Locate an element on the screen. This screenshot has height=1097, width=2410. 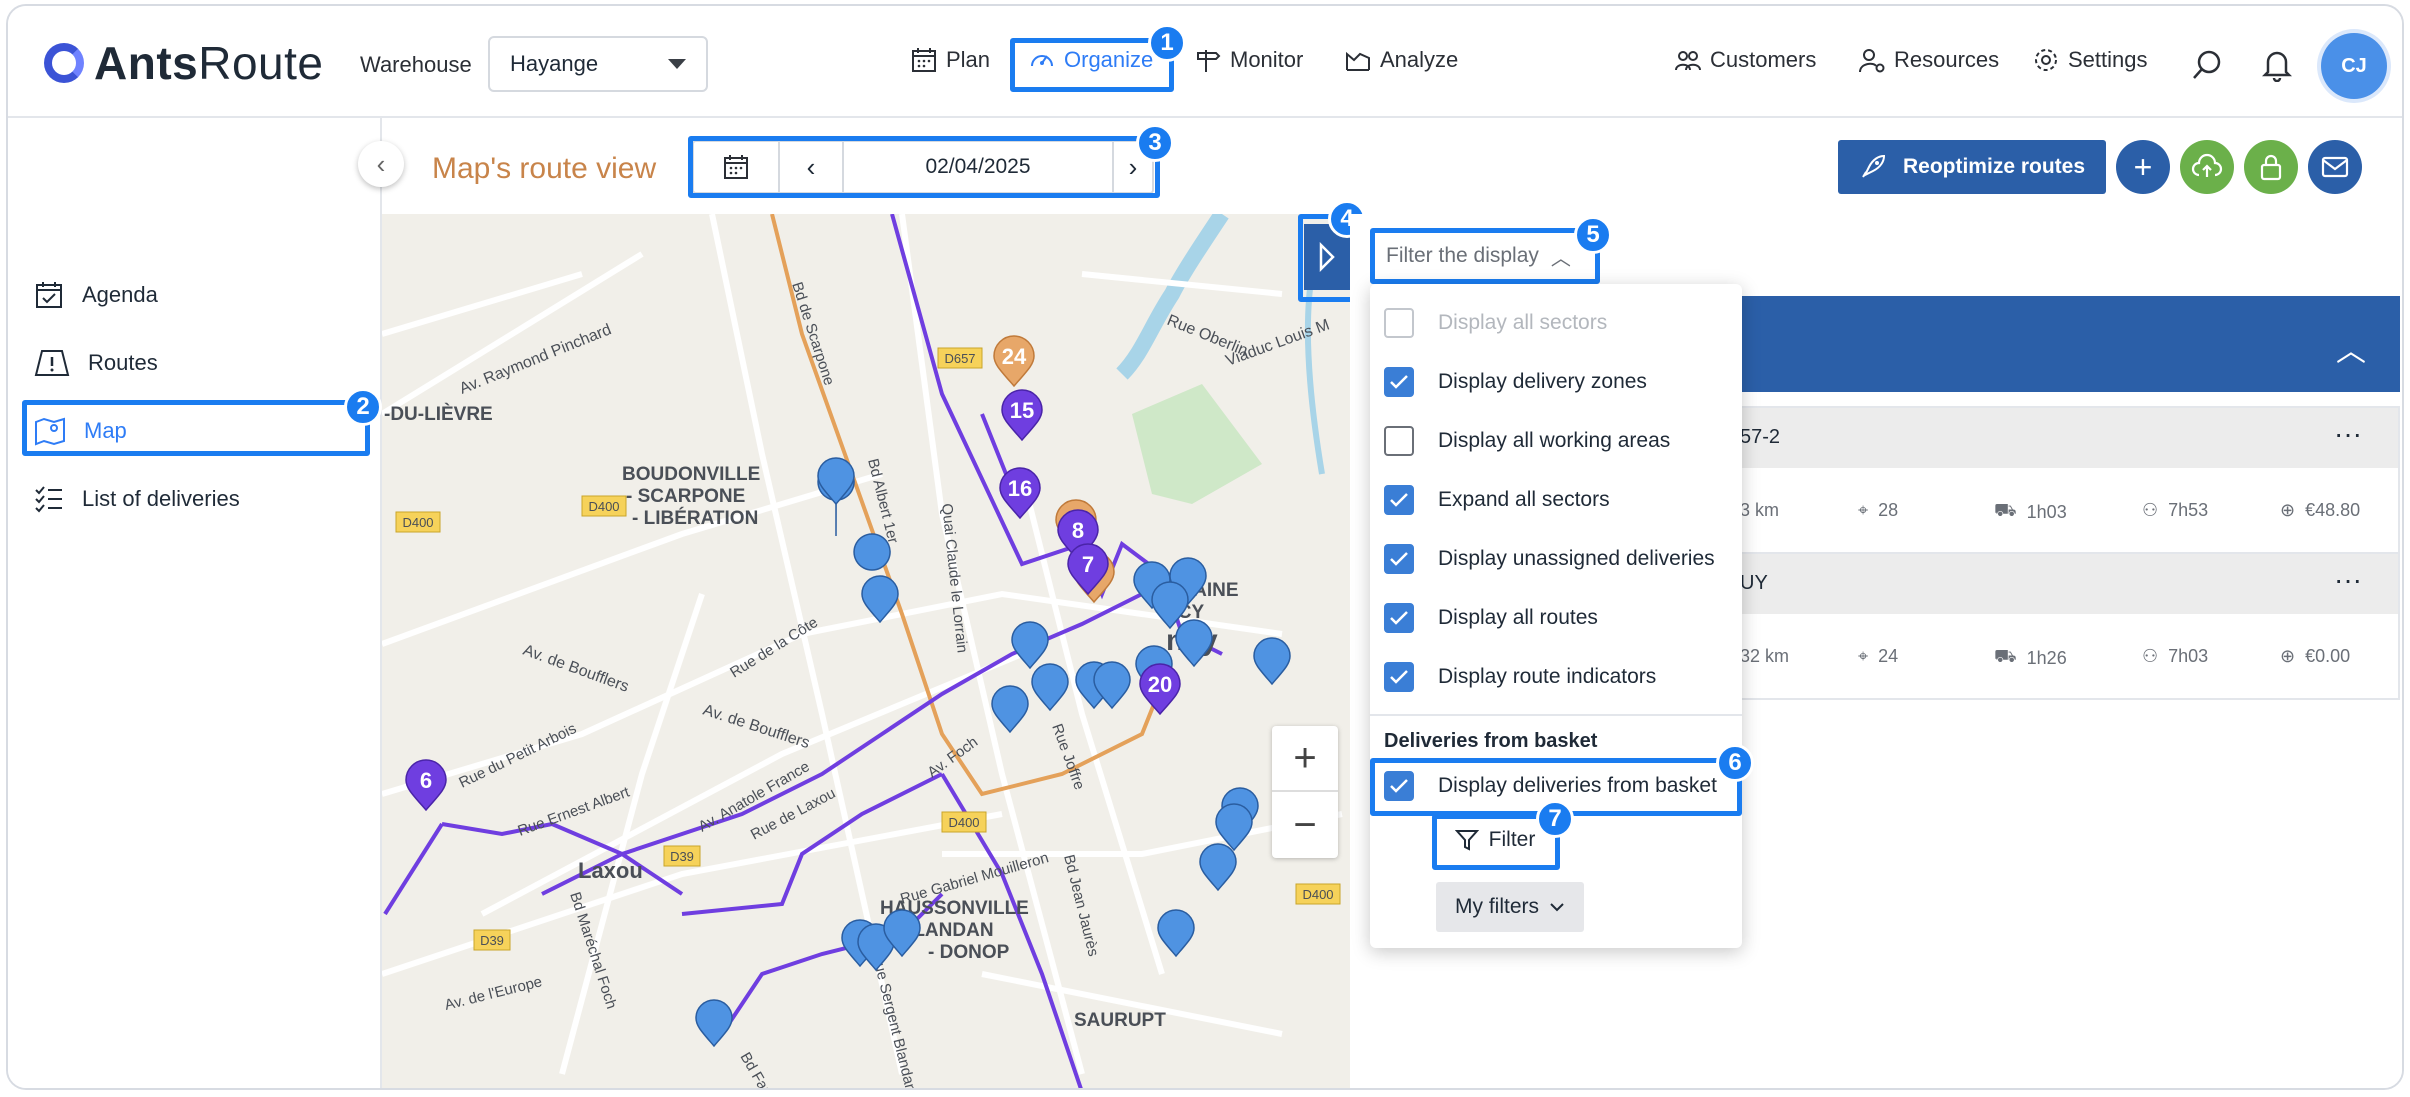
warehouse-value: Hayange is located at coordinates (554, 63).